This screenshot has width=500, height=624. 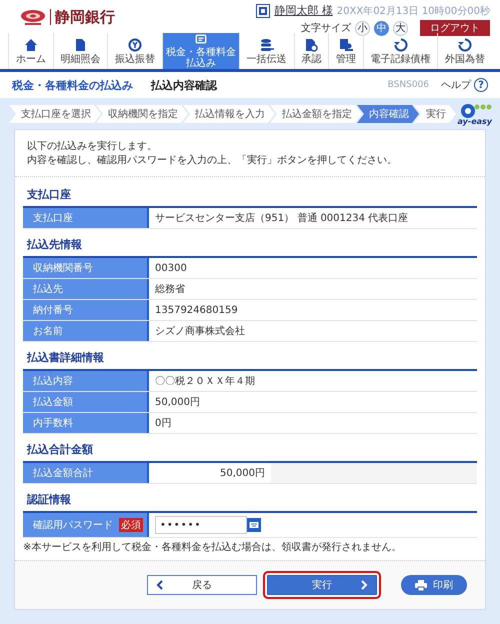 I want to click on field-label-cell: 収納機関番号, so click(x=86, y=268).